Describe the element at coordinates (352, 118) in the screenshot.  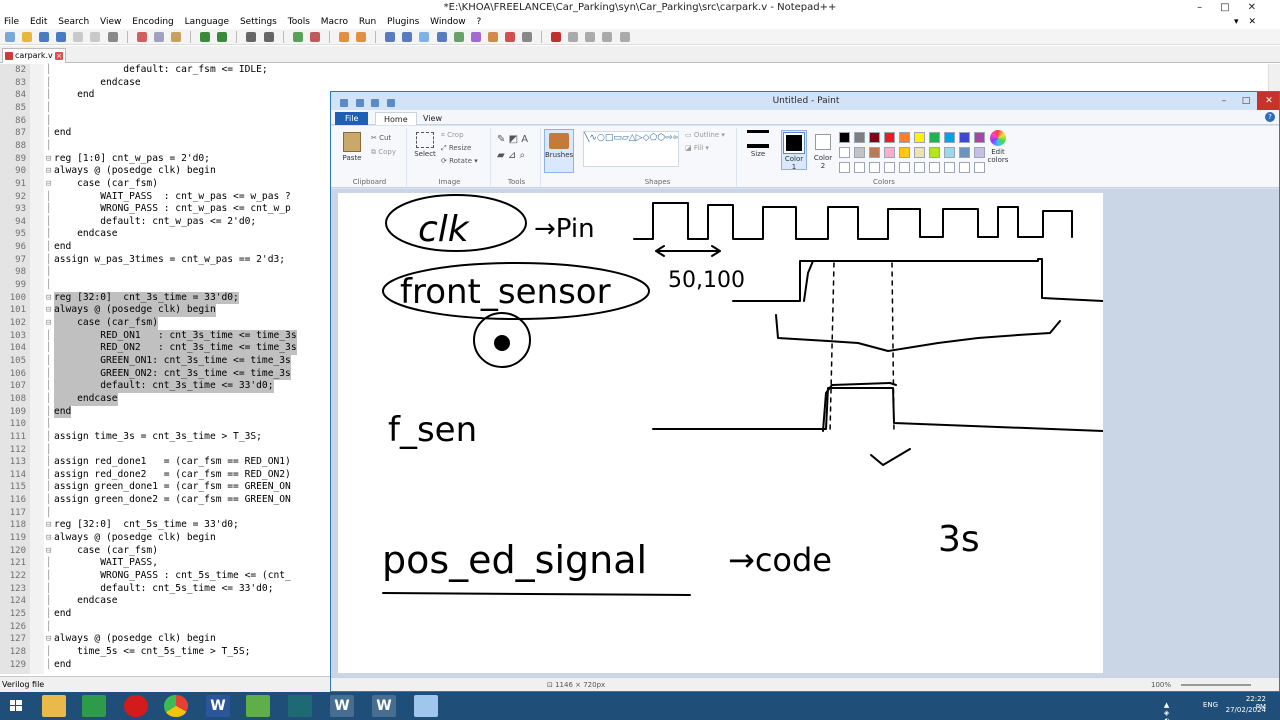
I see `tab-file: File` at that location.